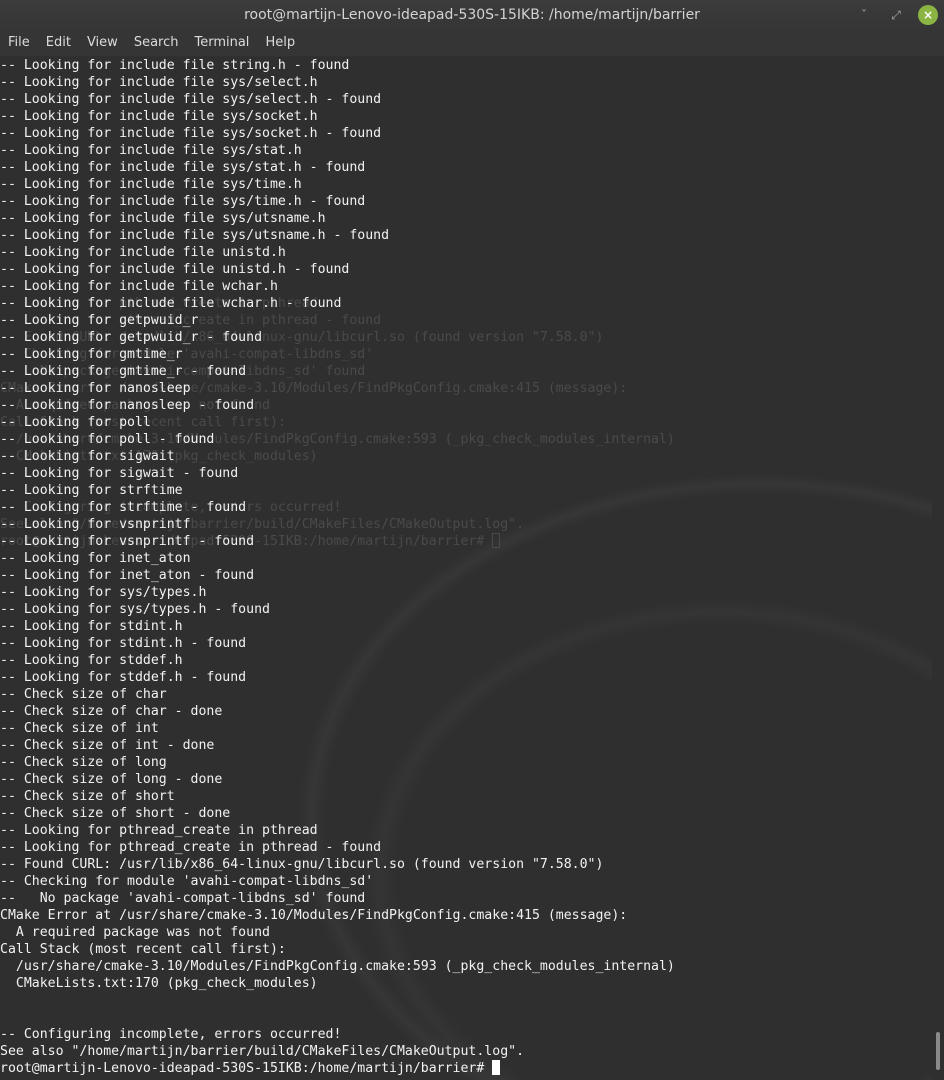 The image size is (944, 1080). Describe the element at coordinates (466, 252) in the screenshot. I see `terminal-line: -- Looking for include file unistd.h` at that location.